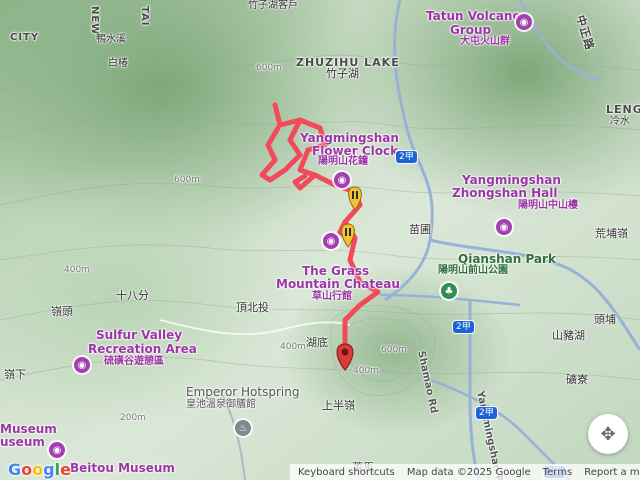 Image resolution: width=640 pixels, height=480 pixels. I want to click on road-badge-2-a: 2甲, so click(406, 157).